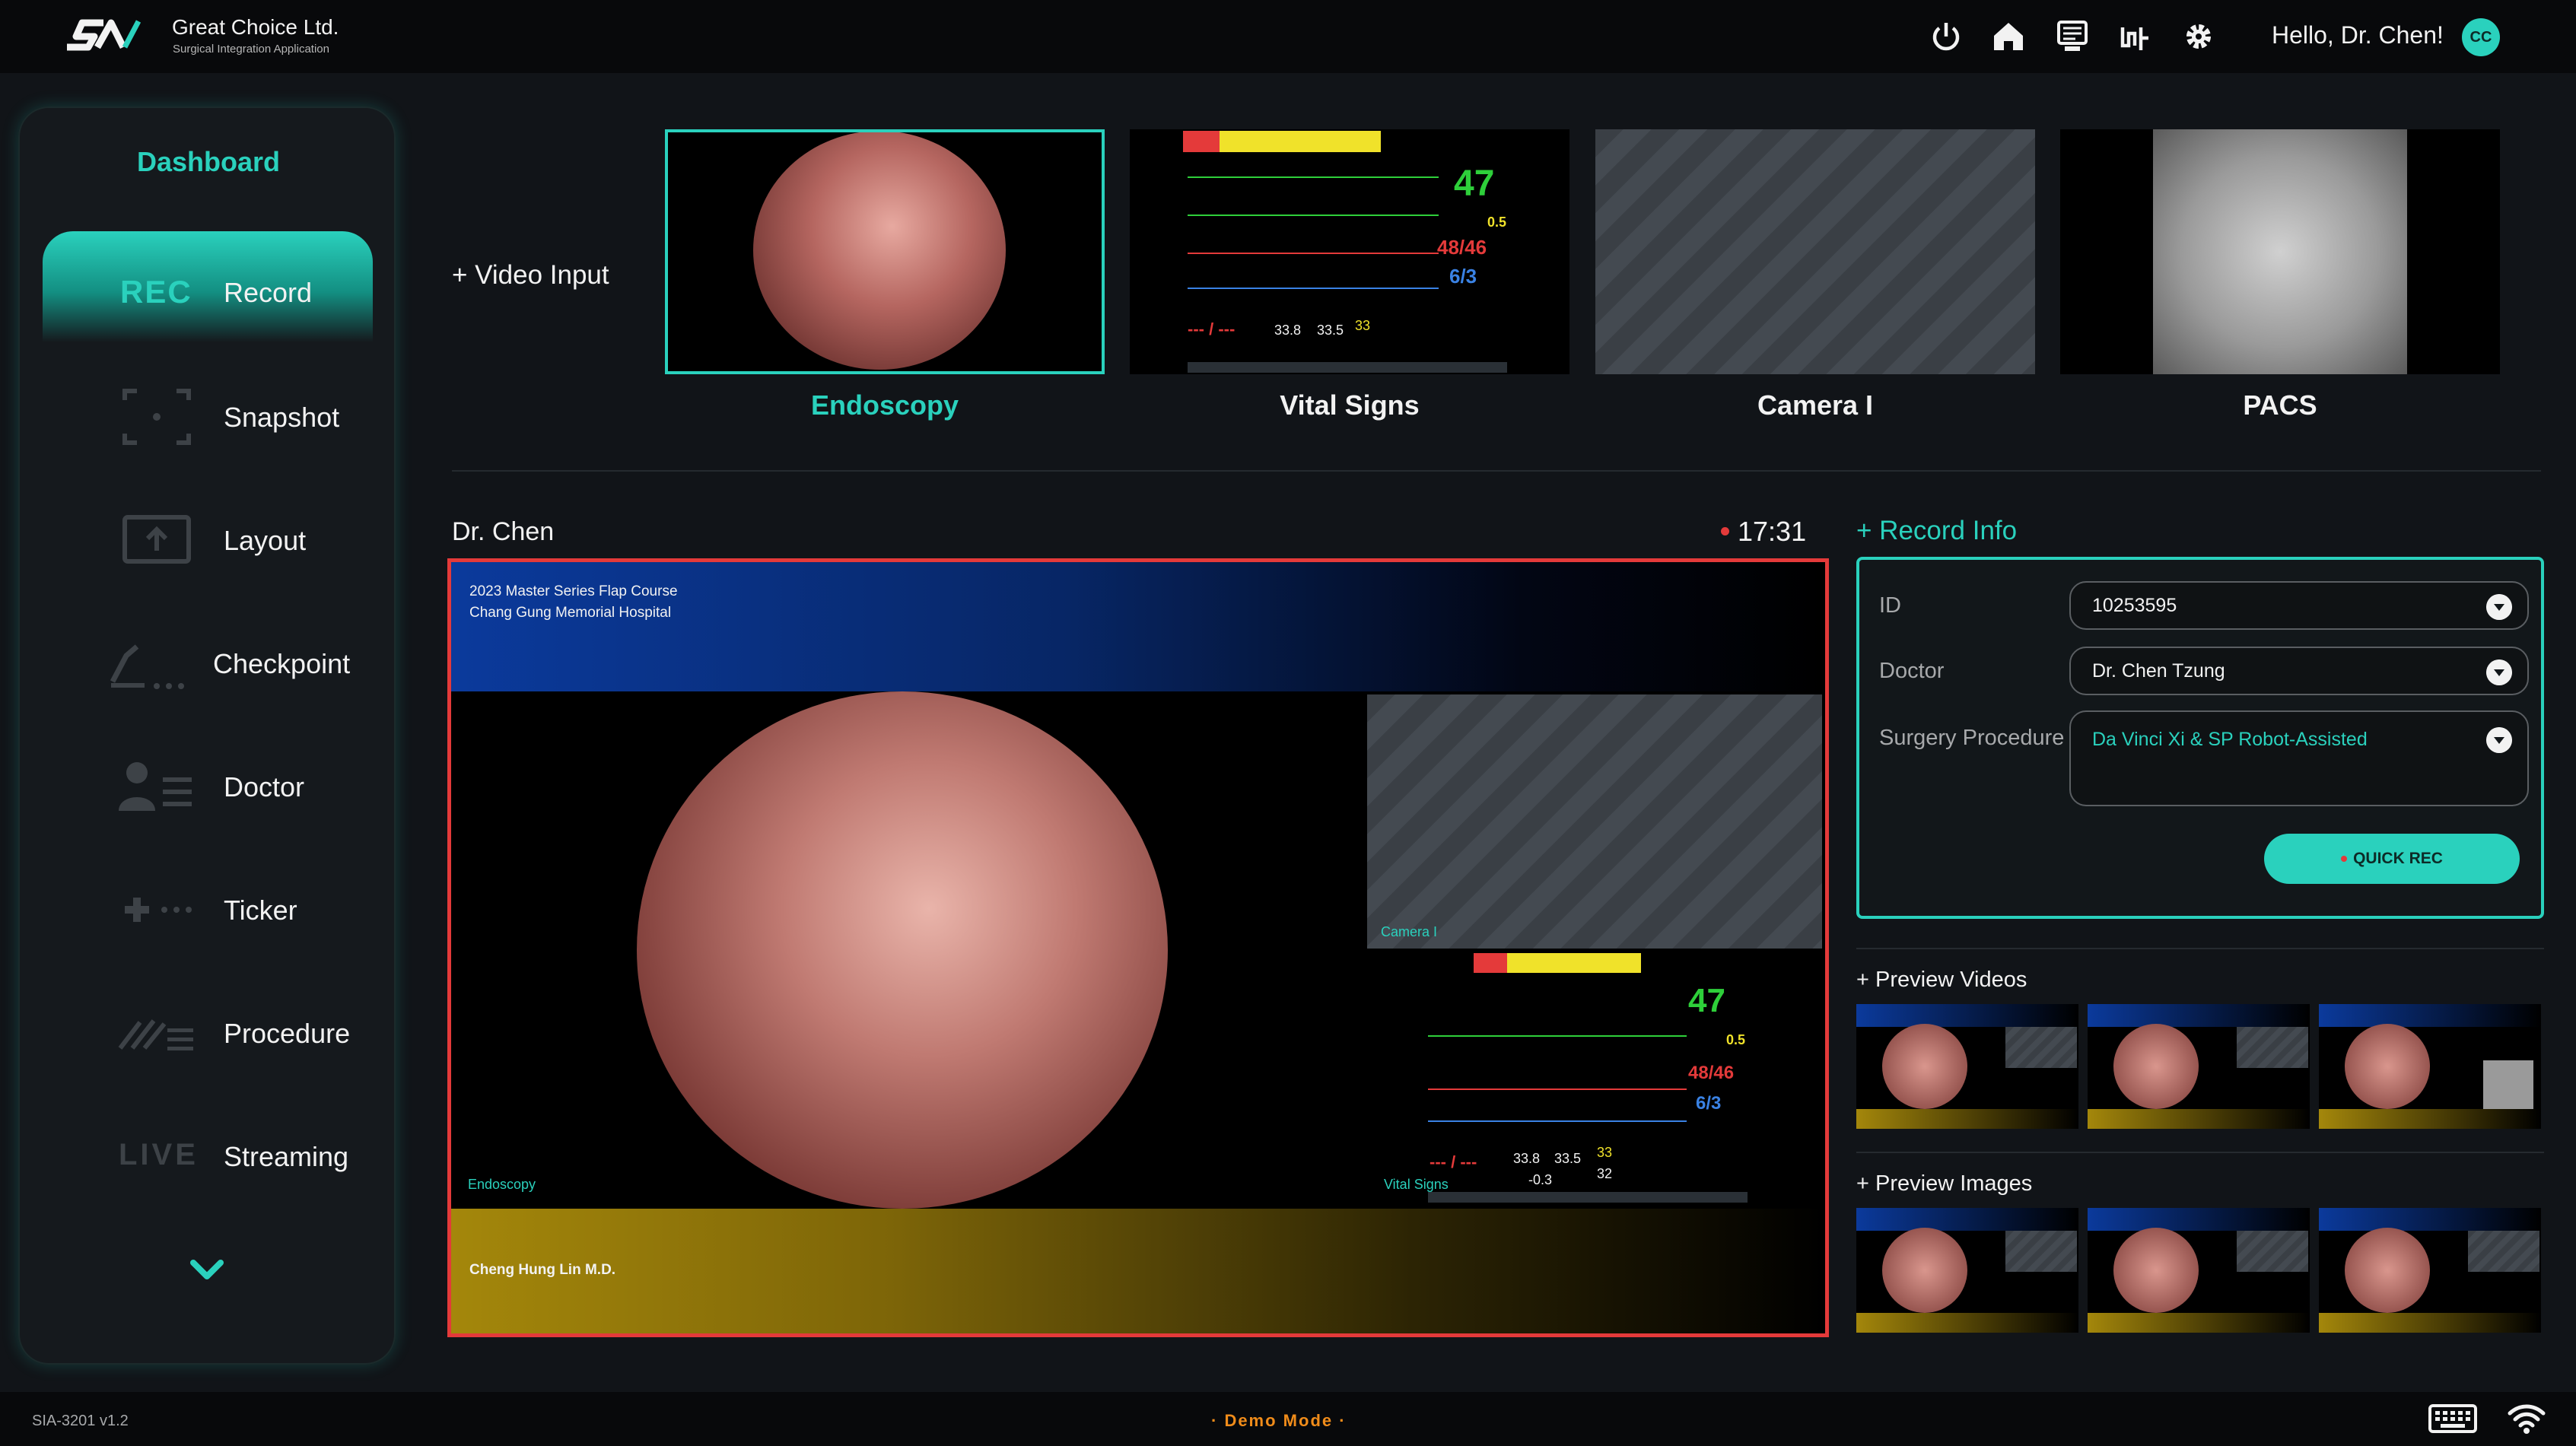 This screenshot has width=2576, height=1446. Describe the element at coordinates (1937, 530) in the screenshot. I see `record-info-title: + Record Info` at that location.